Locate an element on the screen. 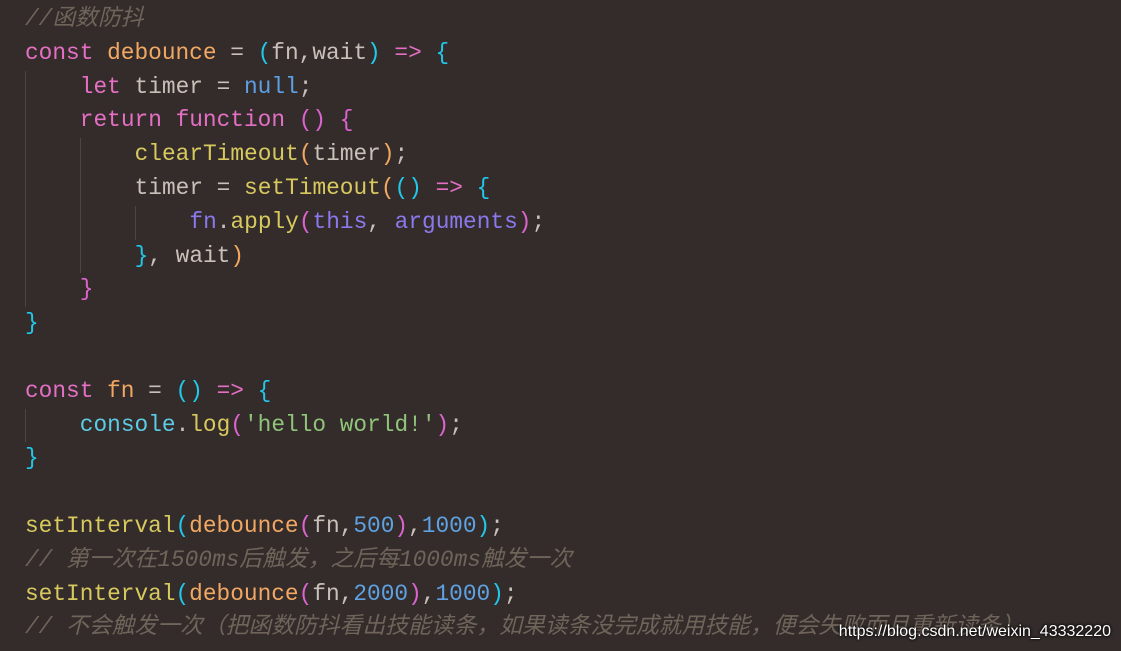 Image resolution: width=1121 pixels, height=651 pixels. code-line: }, wait) is located at coordinates (524, 256).